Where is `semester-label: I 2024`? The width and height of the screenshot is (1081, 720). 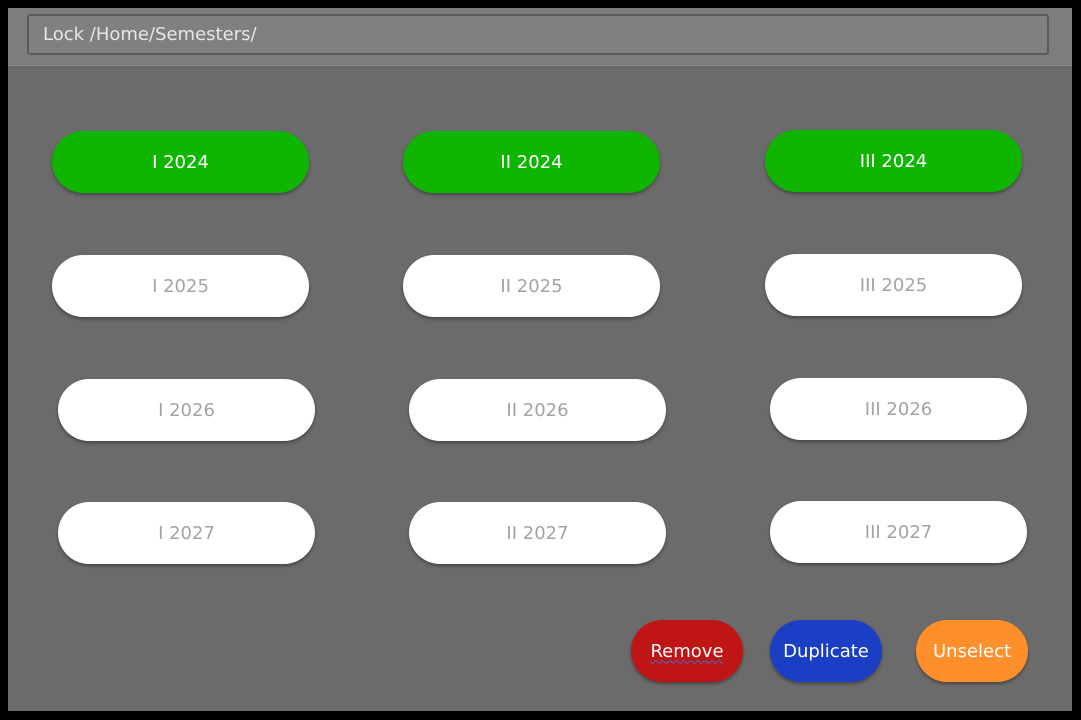
semester-label: I 2024 is located at coordinates (180, 162).